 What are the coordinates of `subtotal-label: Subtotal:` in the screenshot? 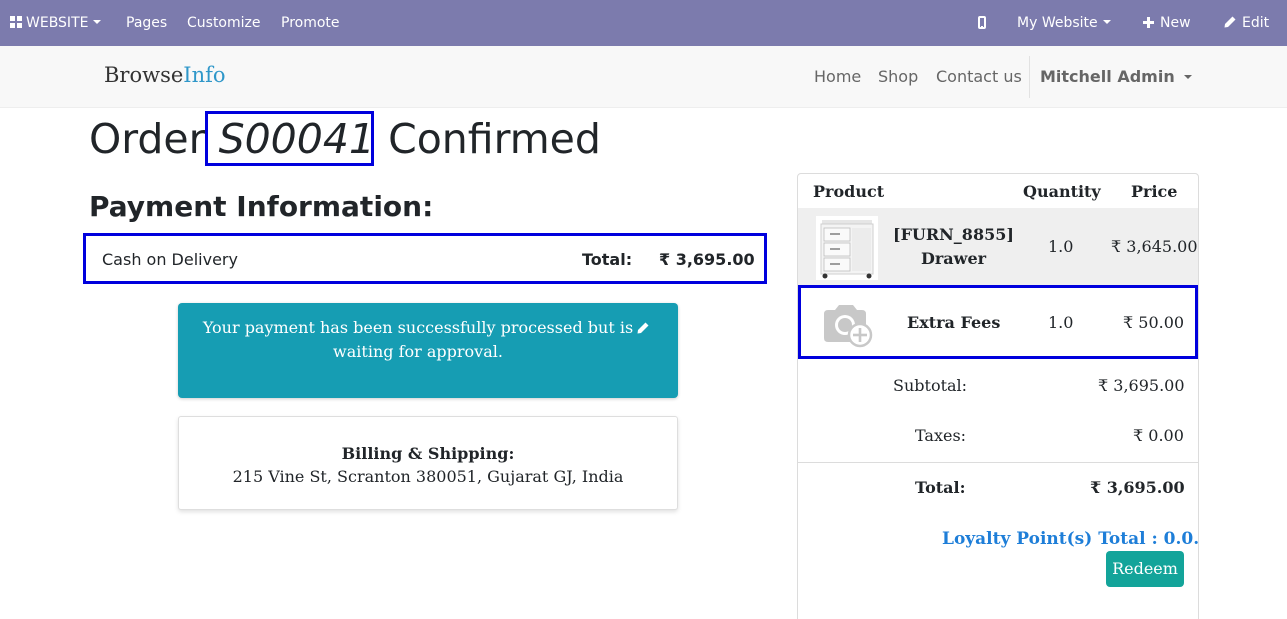 It's located at (930, 385).